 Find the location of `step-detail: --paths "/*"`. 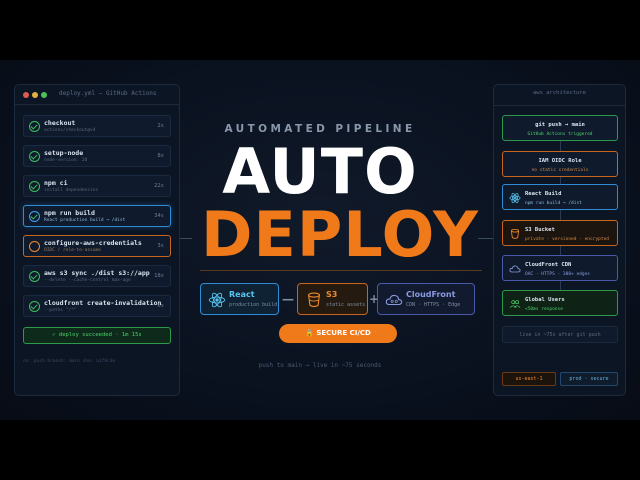

step-detail: --paths "/*" is located at coordinates (60, 310).